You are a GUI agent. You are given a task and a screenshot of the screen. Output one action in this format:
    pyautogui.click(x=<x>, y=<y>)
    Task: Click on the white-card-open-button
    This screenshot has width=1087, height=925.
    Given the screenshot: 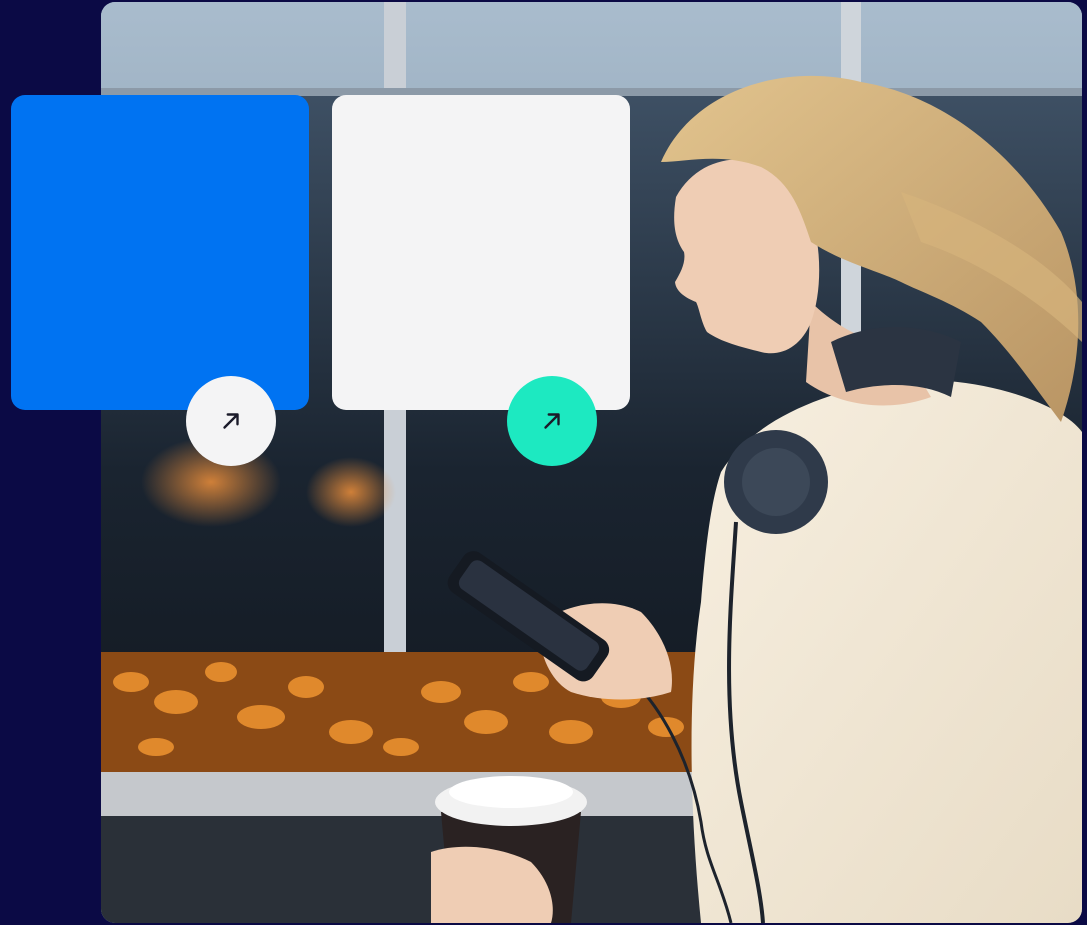 What is the action you would take?
    pyautogui.click(x=552, y=421)
    